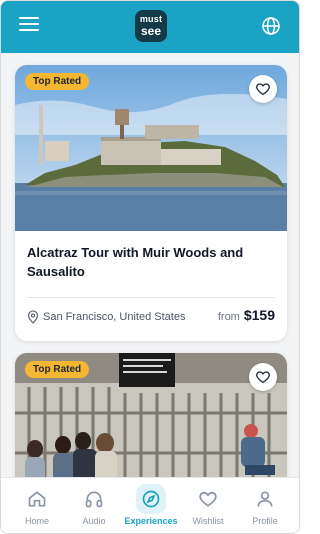  Describe the element at coordinates (37, 499) in the screenshot. I see `home-icon` at that location.